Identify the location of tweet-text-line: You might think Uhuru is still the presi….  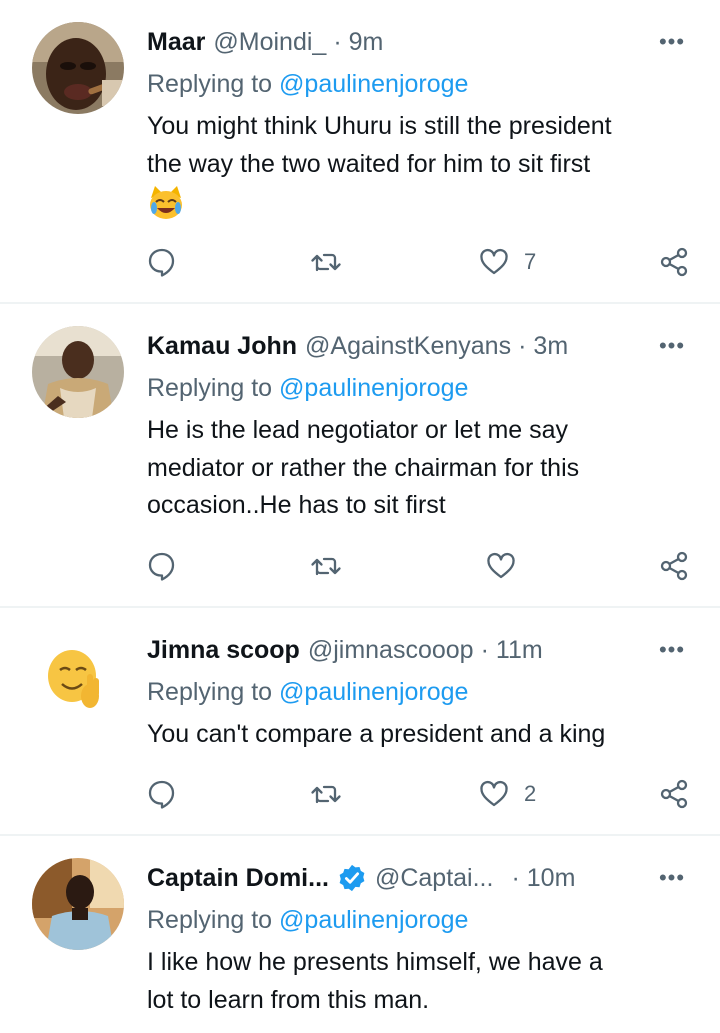
(379, 126).